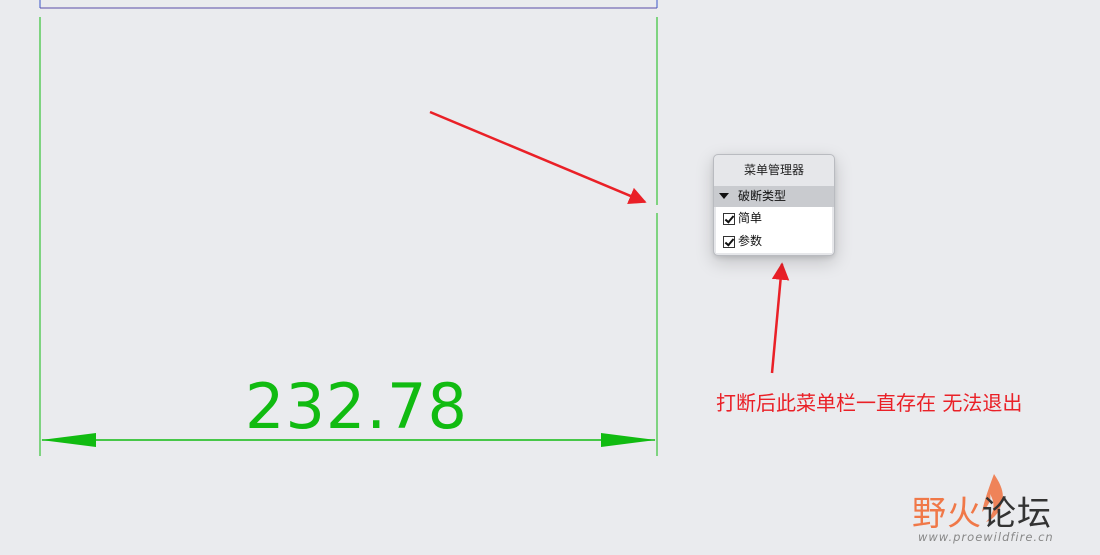 The height and width of the screenshot is (555, 1100). What do you see at coordinates (750, 241) in the screenshot?
I see `menu-item-label: 参数` at bounding box center [750, 241].